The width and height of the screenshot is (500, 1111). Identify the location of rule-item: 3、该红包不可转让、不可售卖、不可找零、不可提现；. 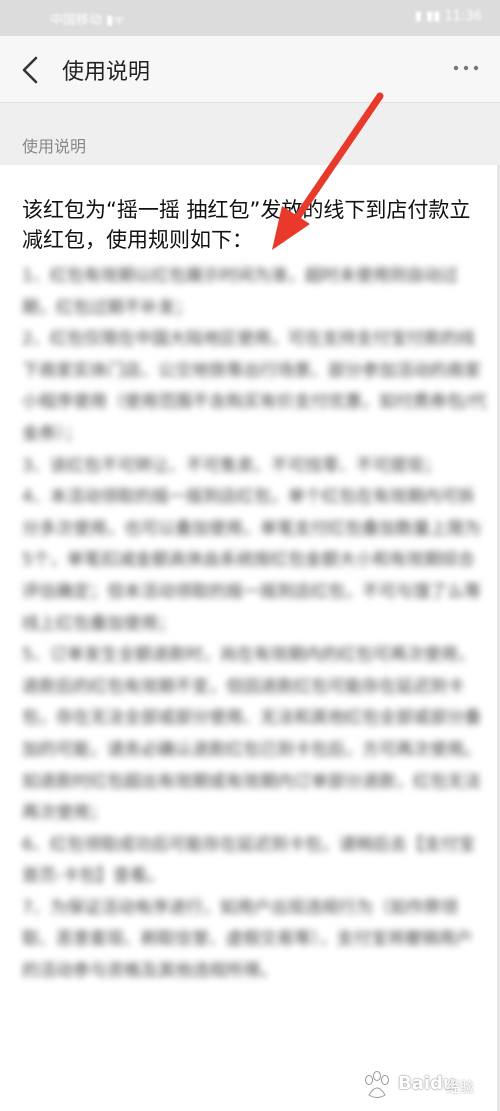
(231, 465).